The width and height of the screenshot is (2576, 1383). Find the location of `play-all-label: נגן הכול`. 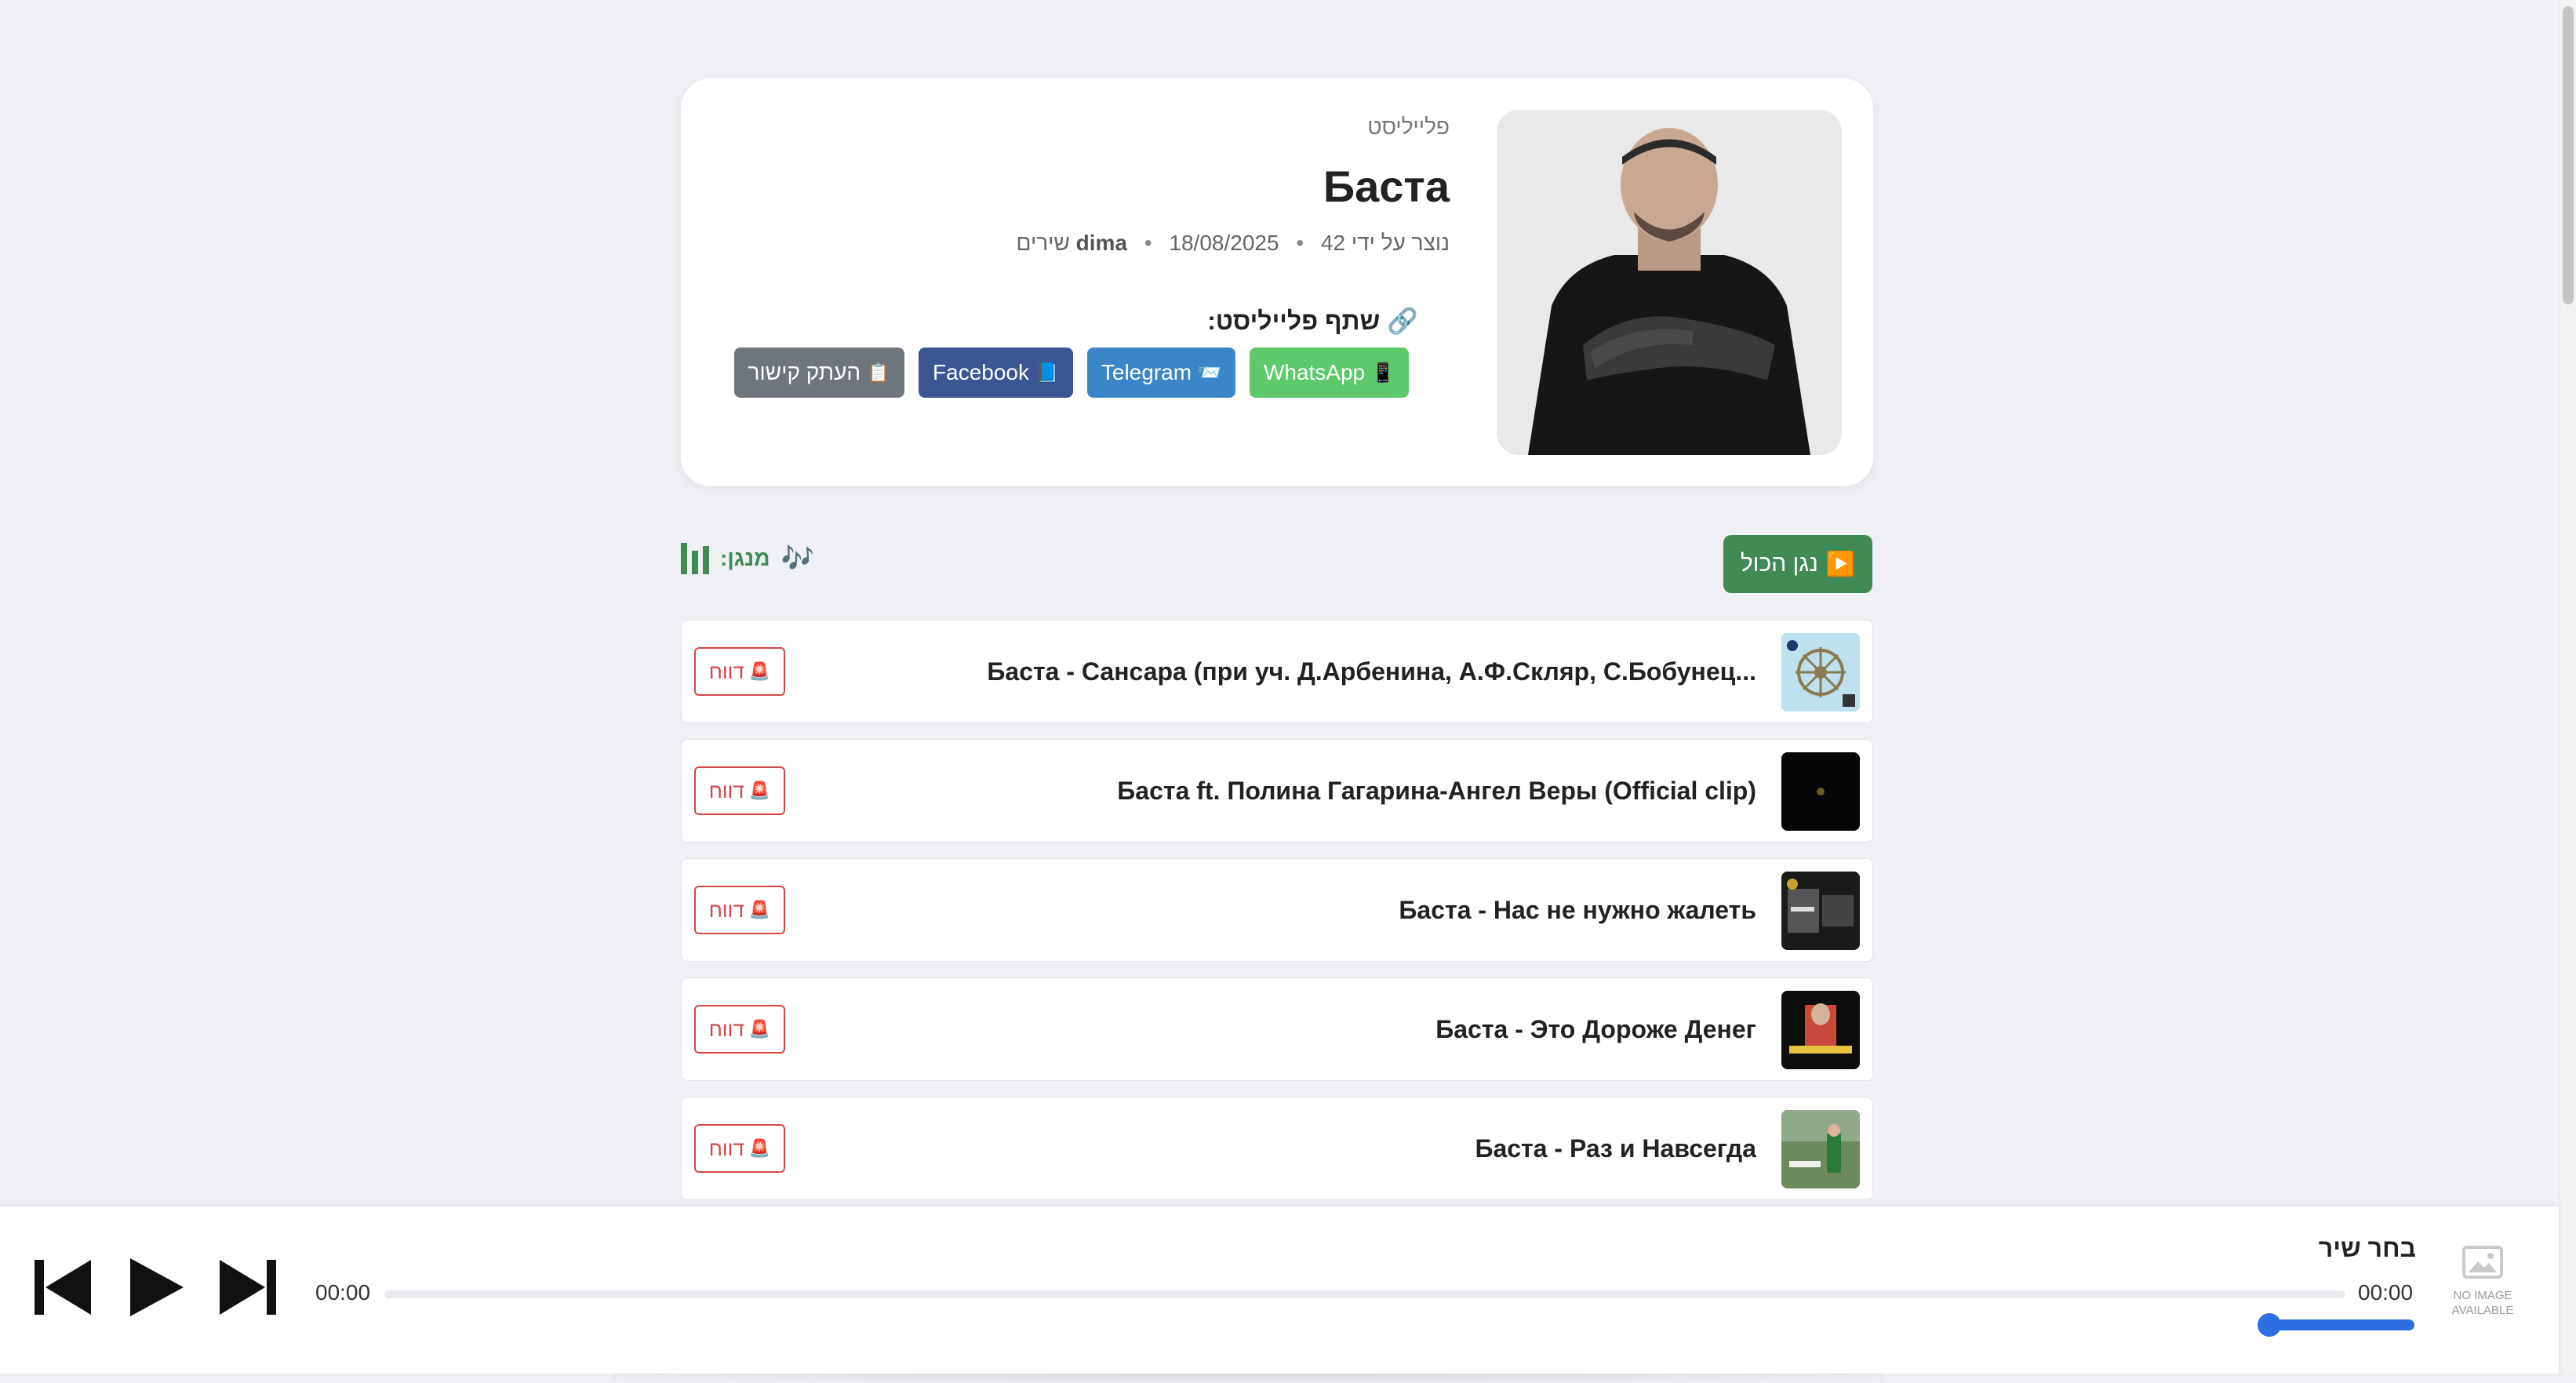

play-all-label: נגן הכול is located at coordinates (1779, 564).